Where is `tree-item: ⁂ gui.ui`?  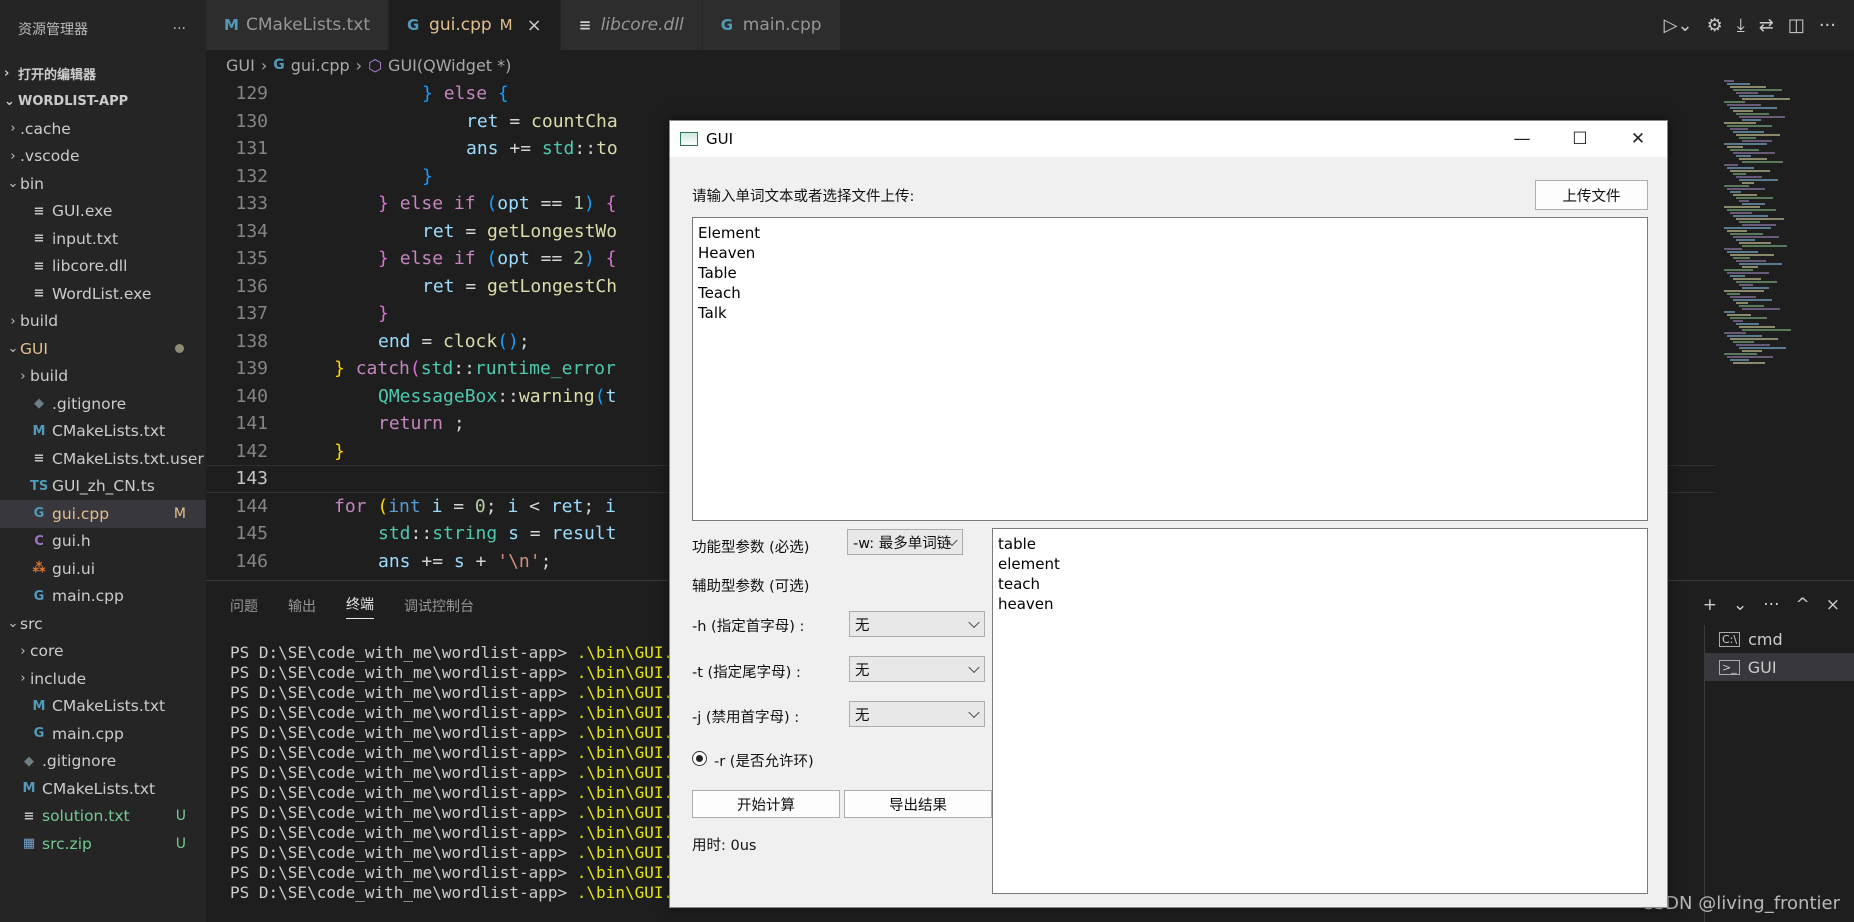
tree-item: ⁂ gui.ui is located at coordinates (103, 569).